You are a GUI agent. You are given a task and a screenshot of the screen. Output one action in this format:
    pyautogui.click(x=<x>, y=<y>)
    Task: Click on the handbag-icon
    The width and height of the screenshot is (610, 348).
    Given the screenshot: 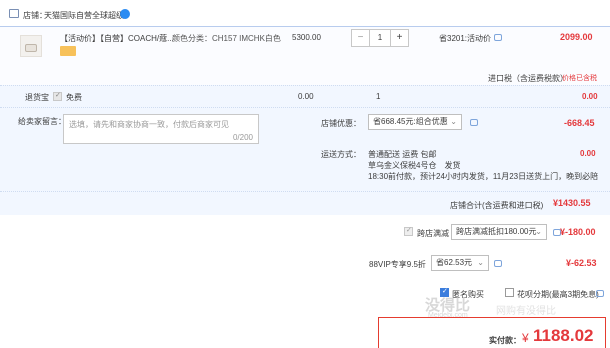 What is the action you would take?
    pyautogui.click(x=31, y=48)
    